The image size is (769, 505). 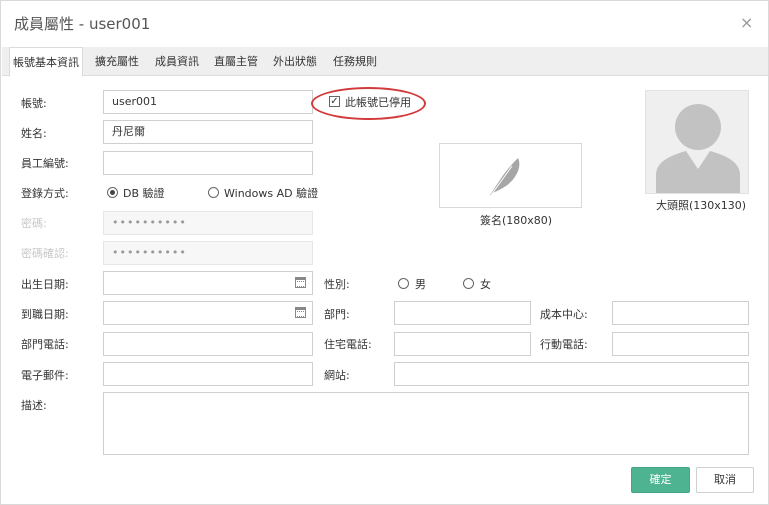 I want to click on tab-task-rules: 任務規則, so click(x=355, y=61).